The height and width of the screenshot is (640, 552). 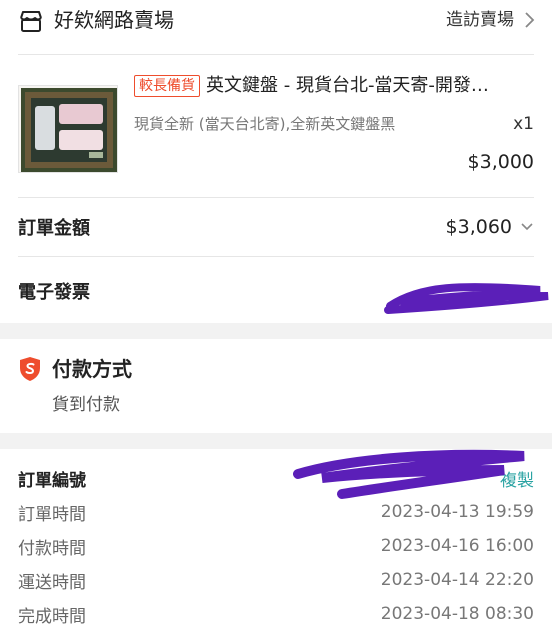 What do you see at coordinates (500, 162) in the screenshot?
I see `product-price: $3,000` at bounding box center [500, 162].